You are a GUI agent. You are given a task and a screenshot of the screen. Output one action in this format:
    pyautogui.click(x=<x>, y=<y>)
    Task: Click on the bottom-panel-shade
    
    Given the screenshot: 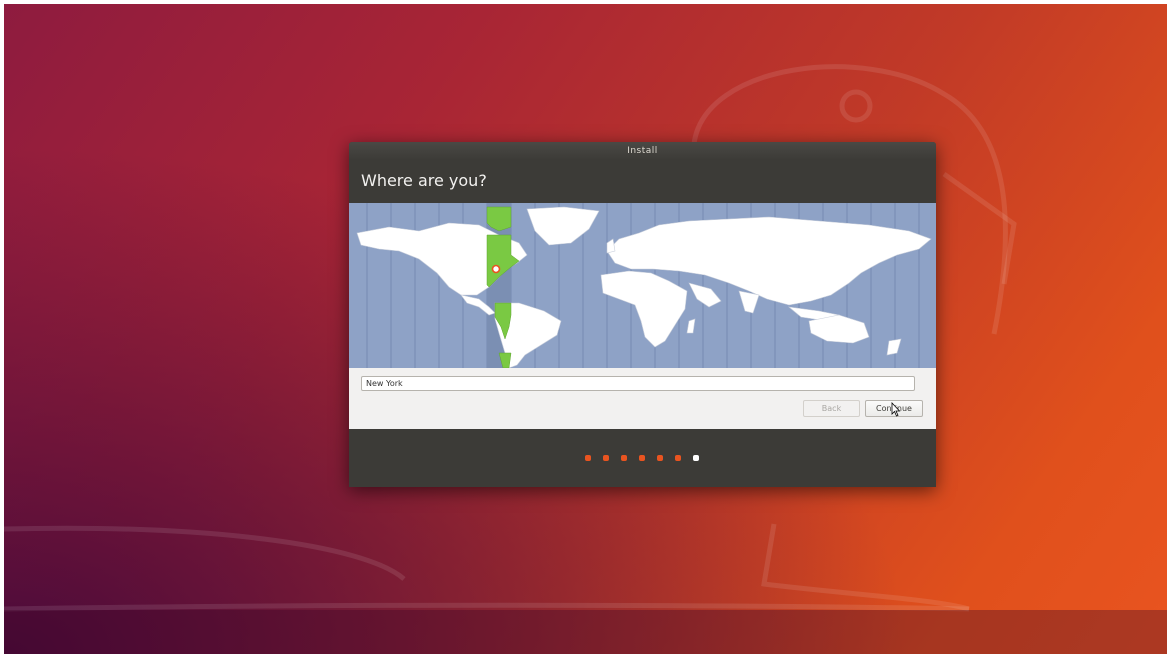 What is the action you would take?
    pyautogui.click(x=585, y=632)
    